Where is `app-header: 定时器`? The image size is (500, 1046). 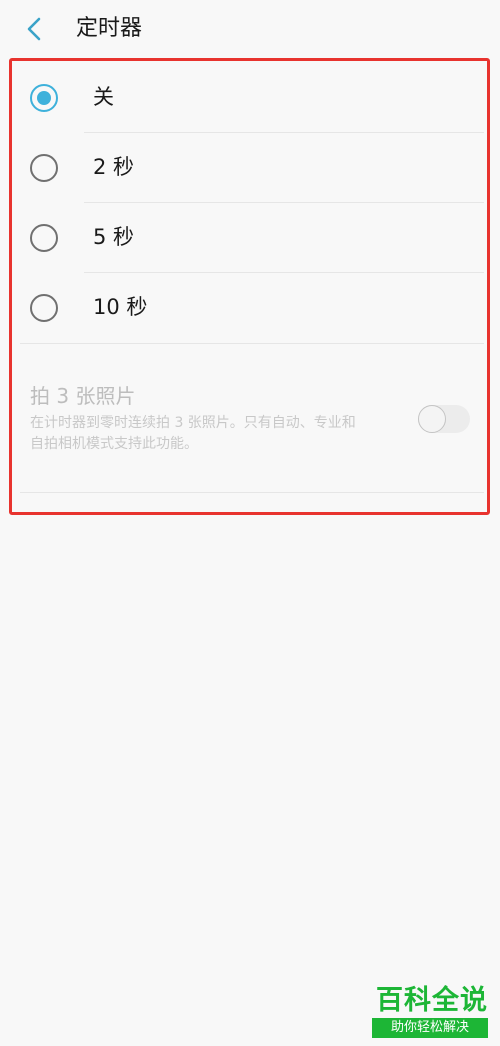 app-header: 定时器 is located at coordinates (250, 30).